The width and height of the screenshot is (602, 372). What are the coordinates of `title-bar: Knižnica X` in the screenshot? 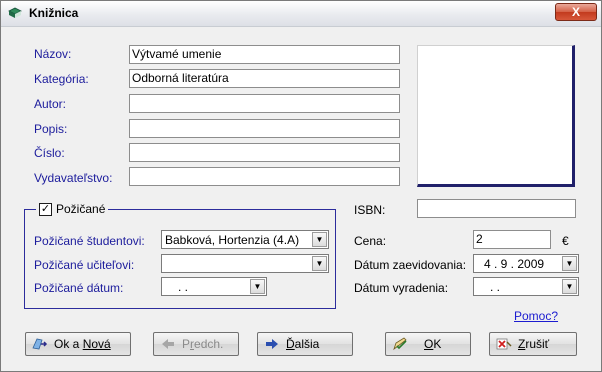 It's located at (301, 14).